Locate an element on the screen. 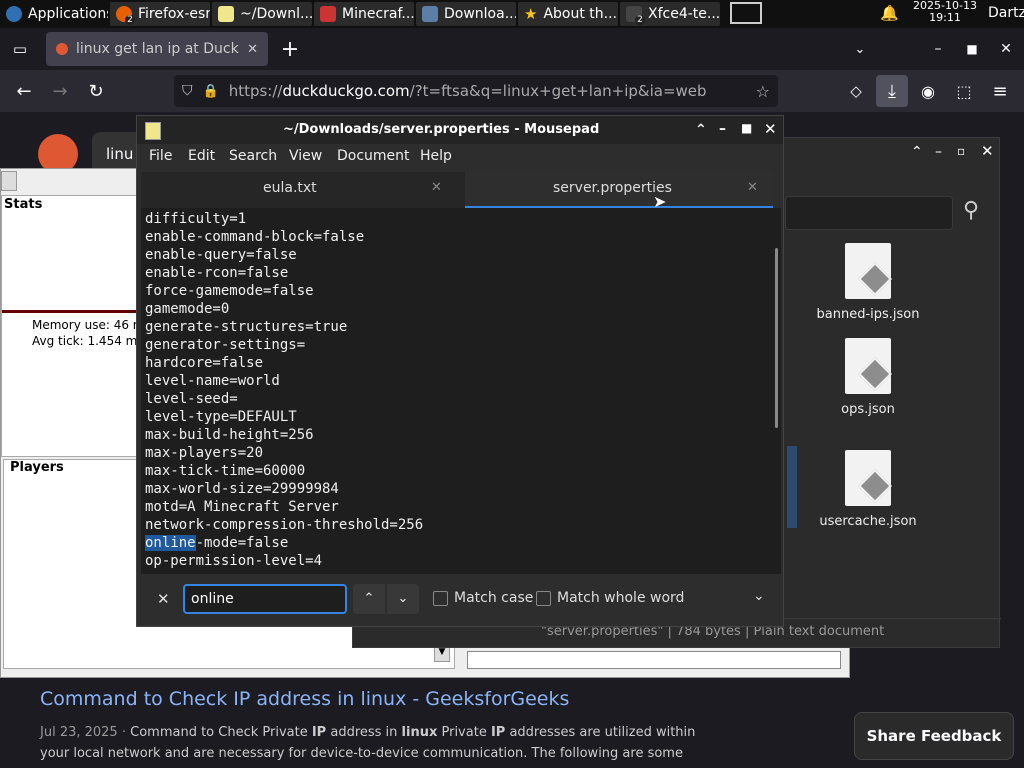 The width and height of the screenshot is (1024, 768). players-scrollbar-down: ▼ is located at coordinates (442, 654).